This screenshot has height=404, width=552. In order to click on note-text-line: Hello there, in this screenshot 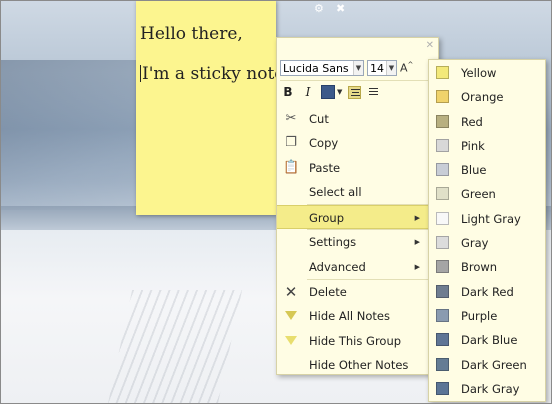, I will do `click(191, 34)`.